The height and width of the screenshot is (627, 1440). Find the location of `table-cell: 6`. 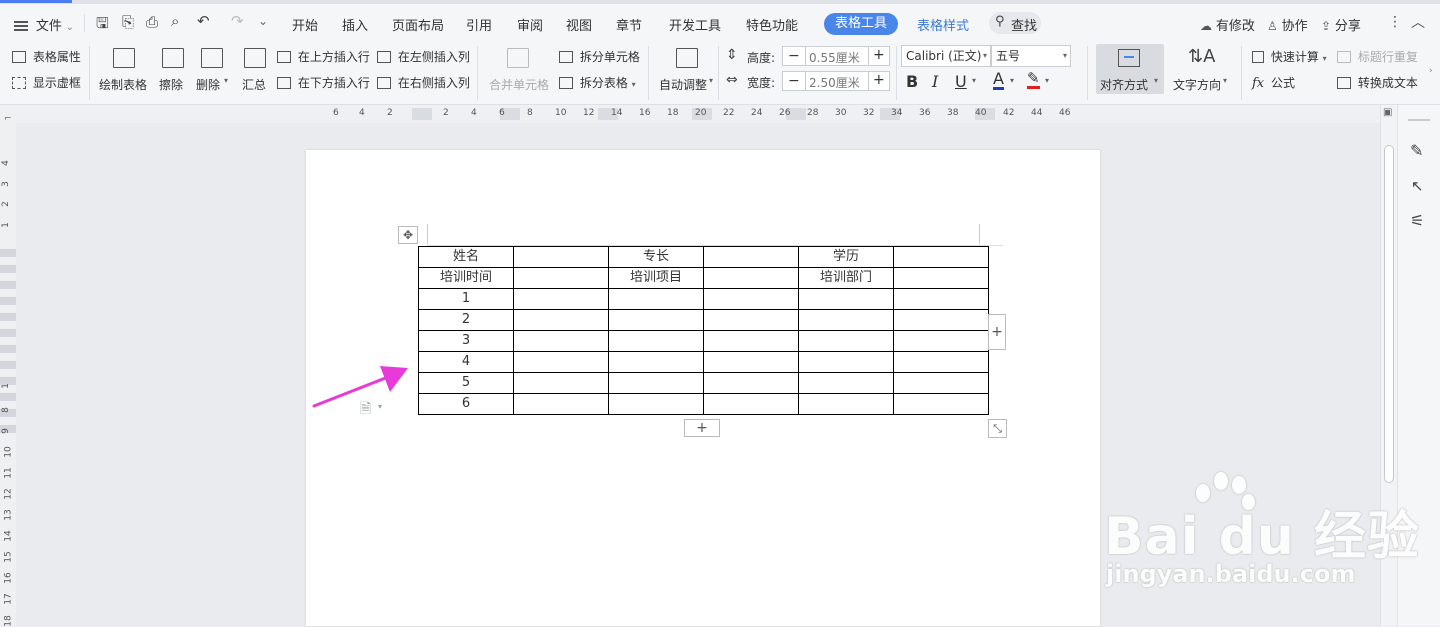

table-cell: 6 is located at coordinates (466, 404).